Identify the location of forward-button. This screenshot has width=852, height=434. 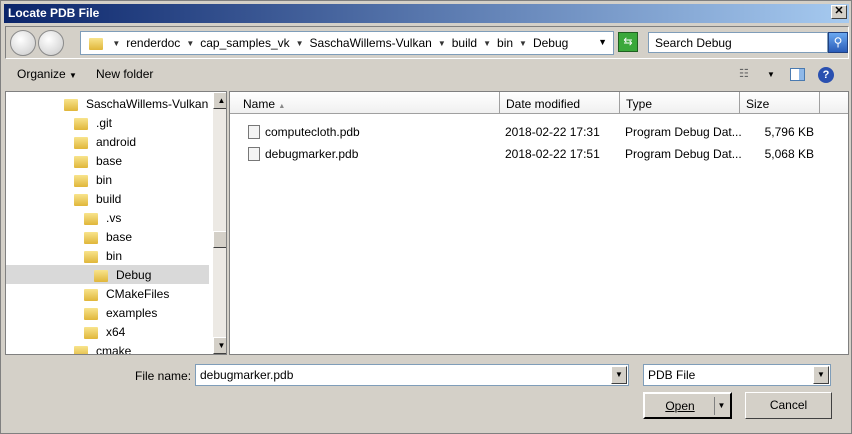
(51, 43).